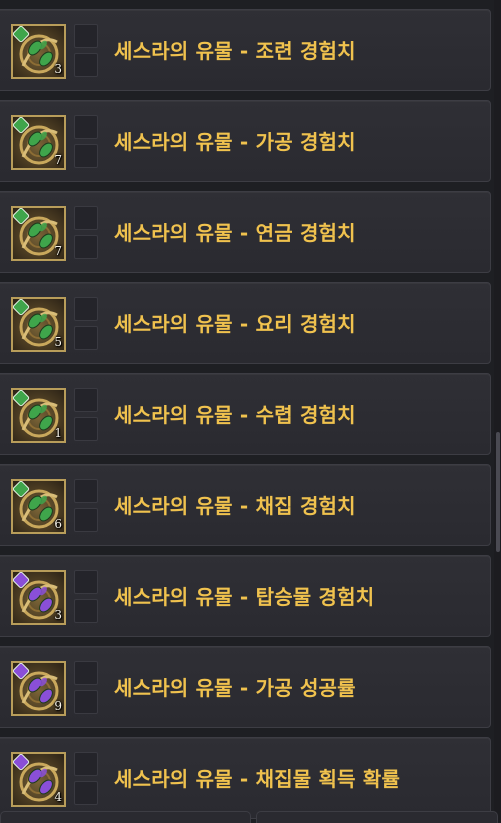 The width and height of the screenshot is (501, 823). What do you see at coordinates (235, 51) in the screenshot?
I see `item-label: 세스라의 유물 - 조련 경험치` at bounding box center [235, 51].